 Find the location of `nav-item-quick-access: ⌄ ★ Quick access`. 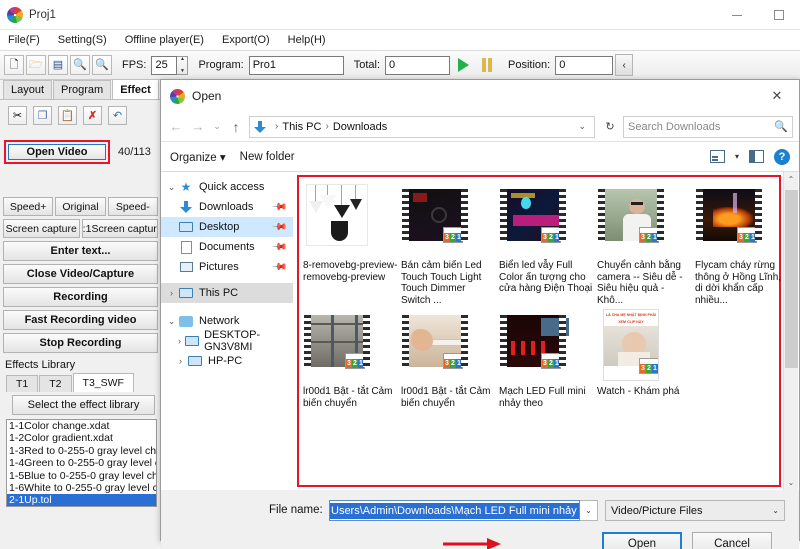

nav-item-quick-access: ⌄ ★ Quick access is located at coordinates (227, 187).